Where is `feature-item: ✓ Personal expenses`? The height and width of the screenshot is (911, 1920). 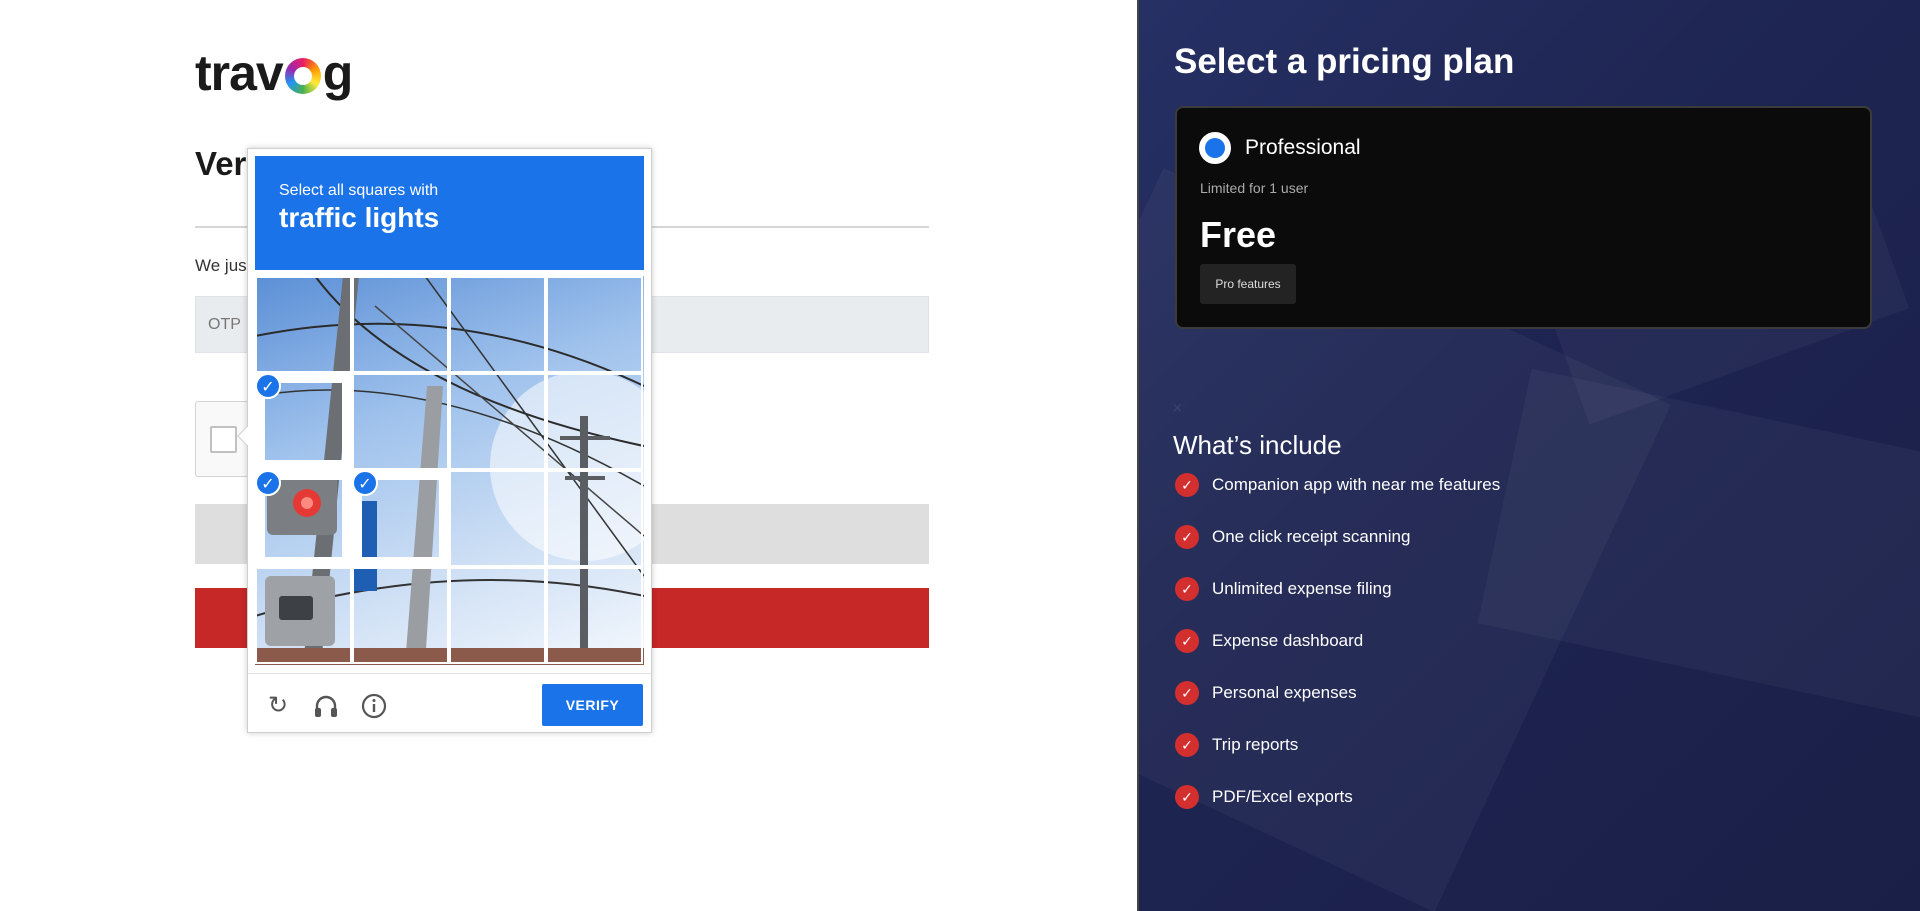 feature-item: ✓ Personal expenses is located at coordinates (1337, 706).